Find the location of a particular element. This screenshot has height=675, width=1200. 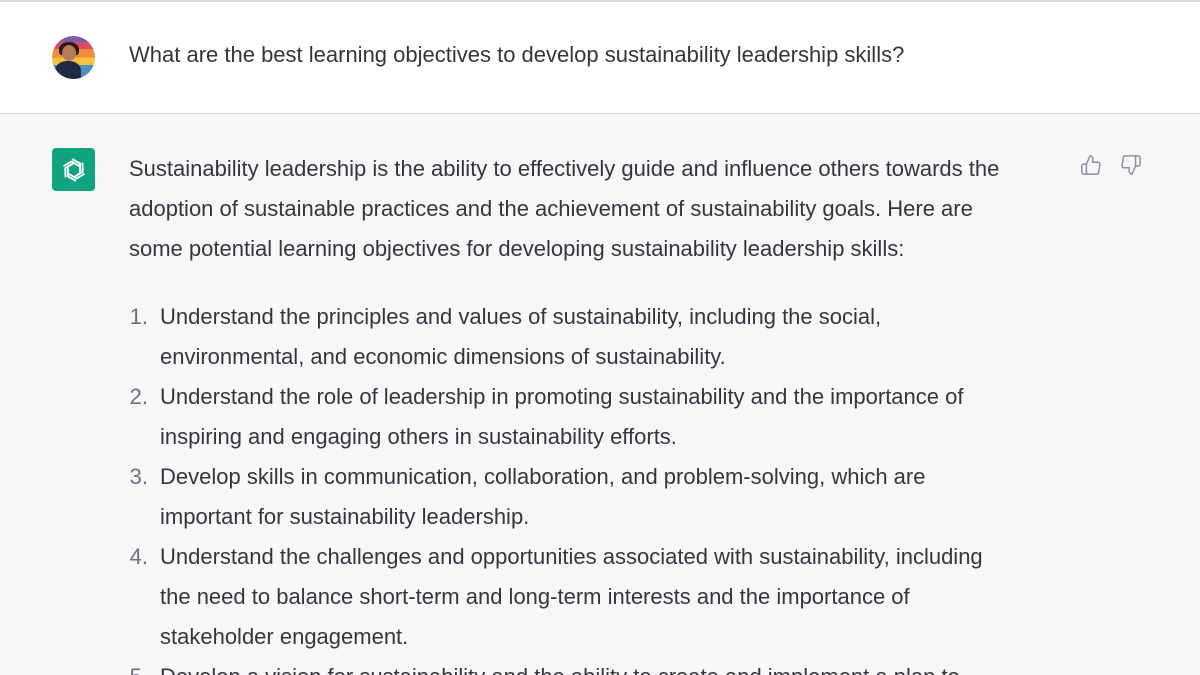

thumbs-up-button is located at coordinates (1091, 165).